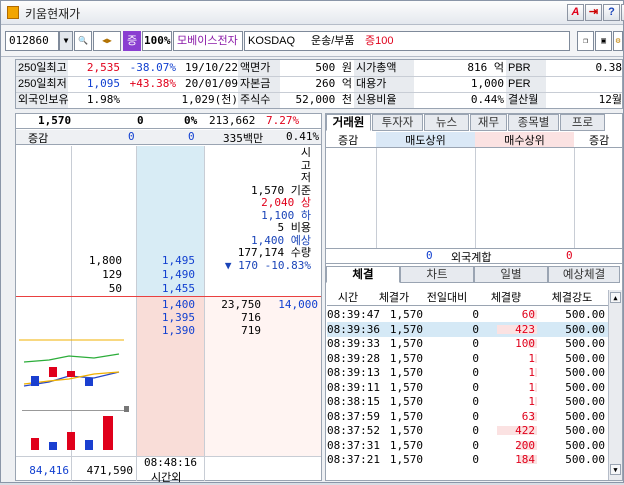  What do you see at coordinates (323, 99) in the screenshot?
I see `info-row3-v2: 52,000 천` at bounding box center [323, 99].